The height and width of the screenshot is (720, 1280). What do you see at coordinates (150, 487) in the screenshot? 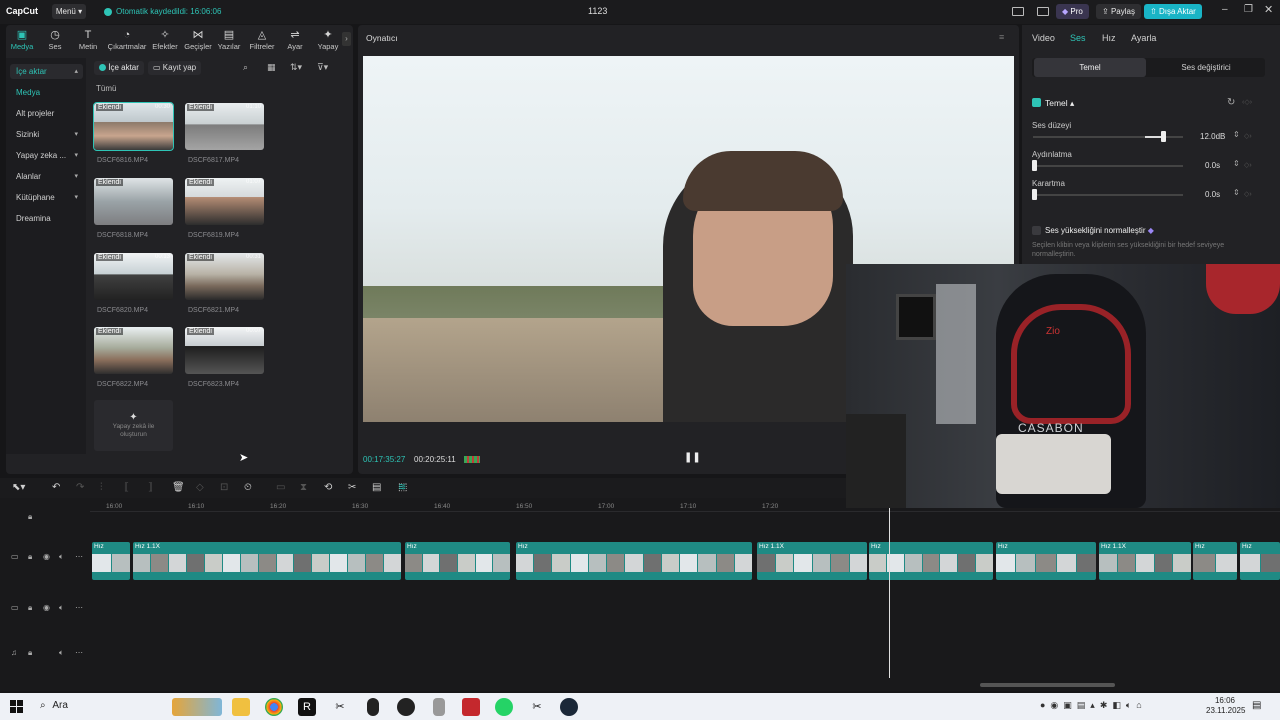
I see `split-right-icon: ⟧` at bounding box center [150, 487].